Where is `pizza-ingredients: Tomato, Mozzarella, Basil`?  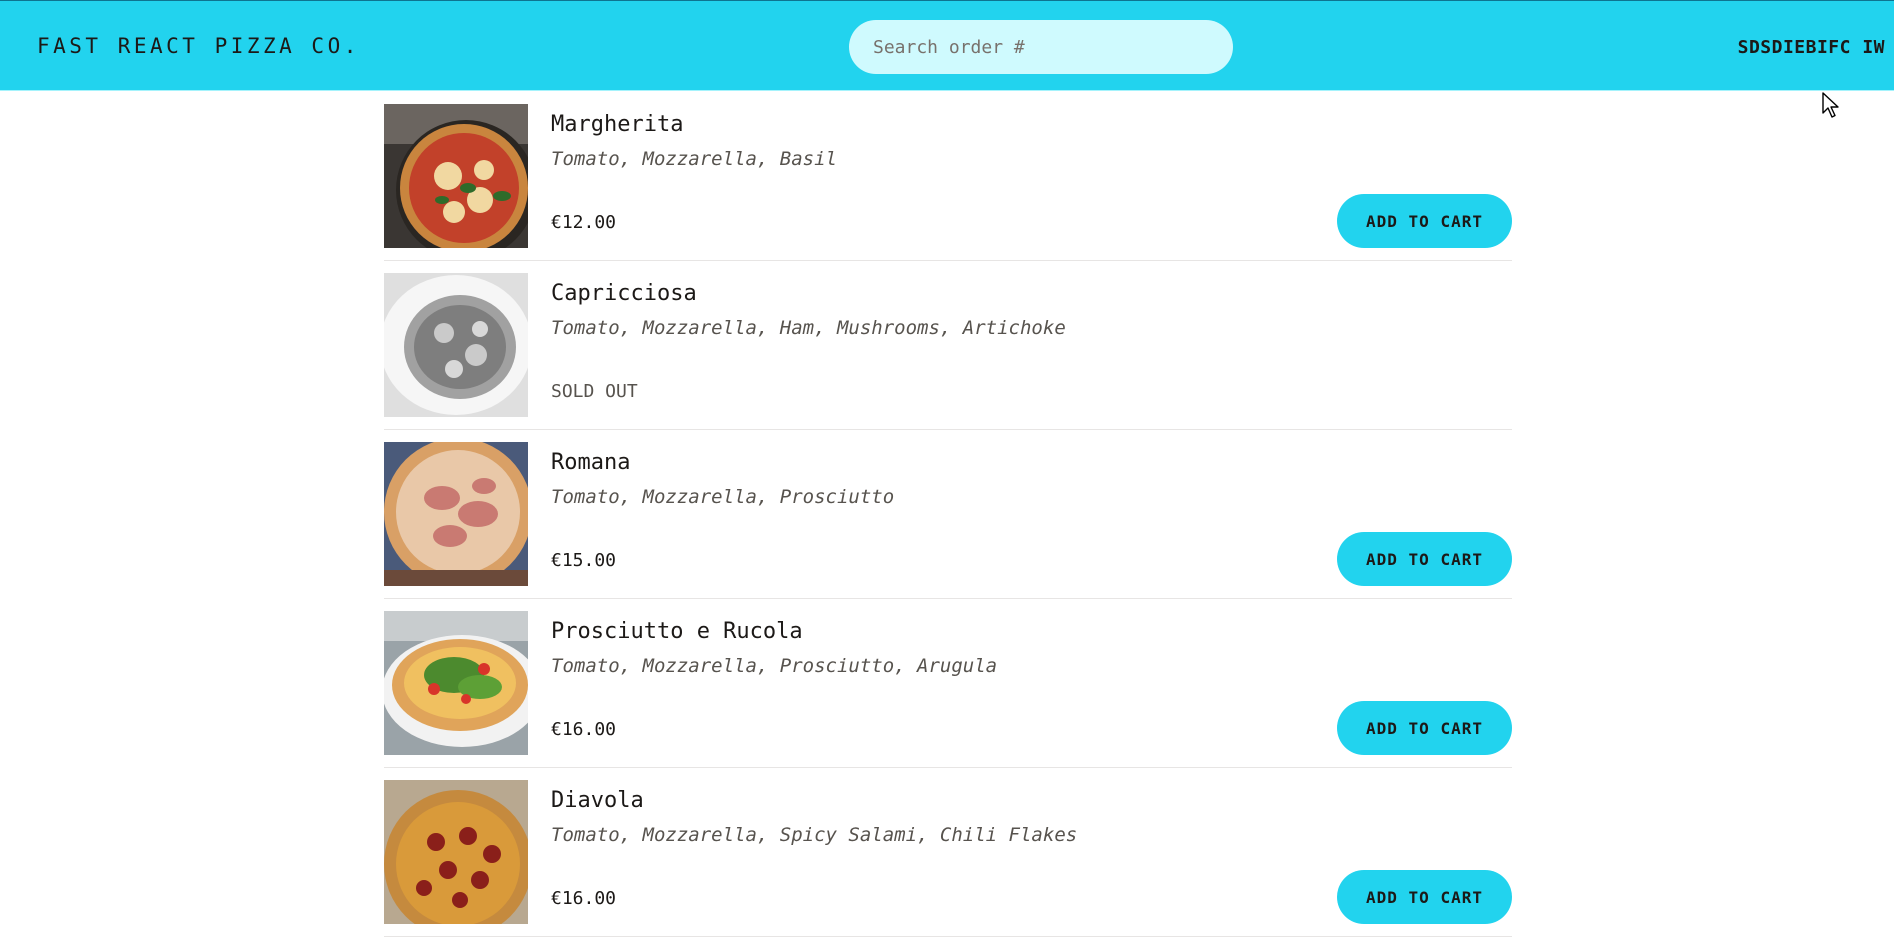 pizza-ingredients: Tomato, Mozzarella, Basil is located at coordinates (694, 159).